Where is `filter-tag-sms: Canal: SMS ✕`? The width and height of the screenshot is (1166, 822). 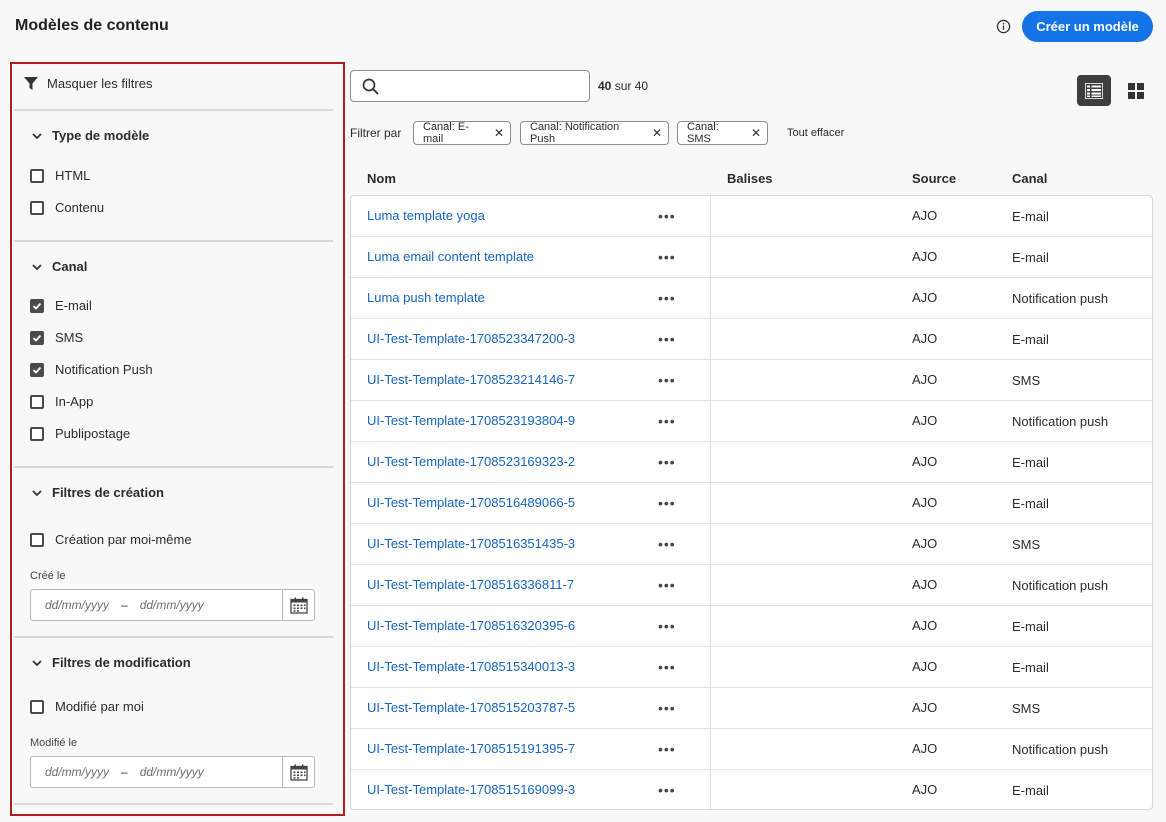 filter-tag-sms: Canal: SMS ✕ is located at coordinates (722, 133).